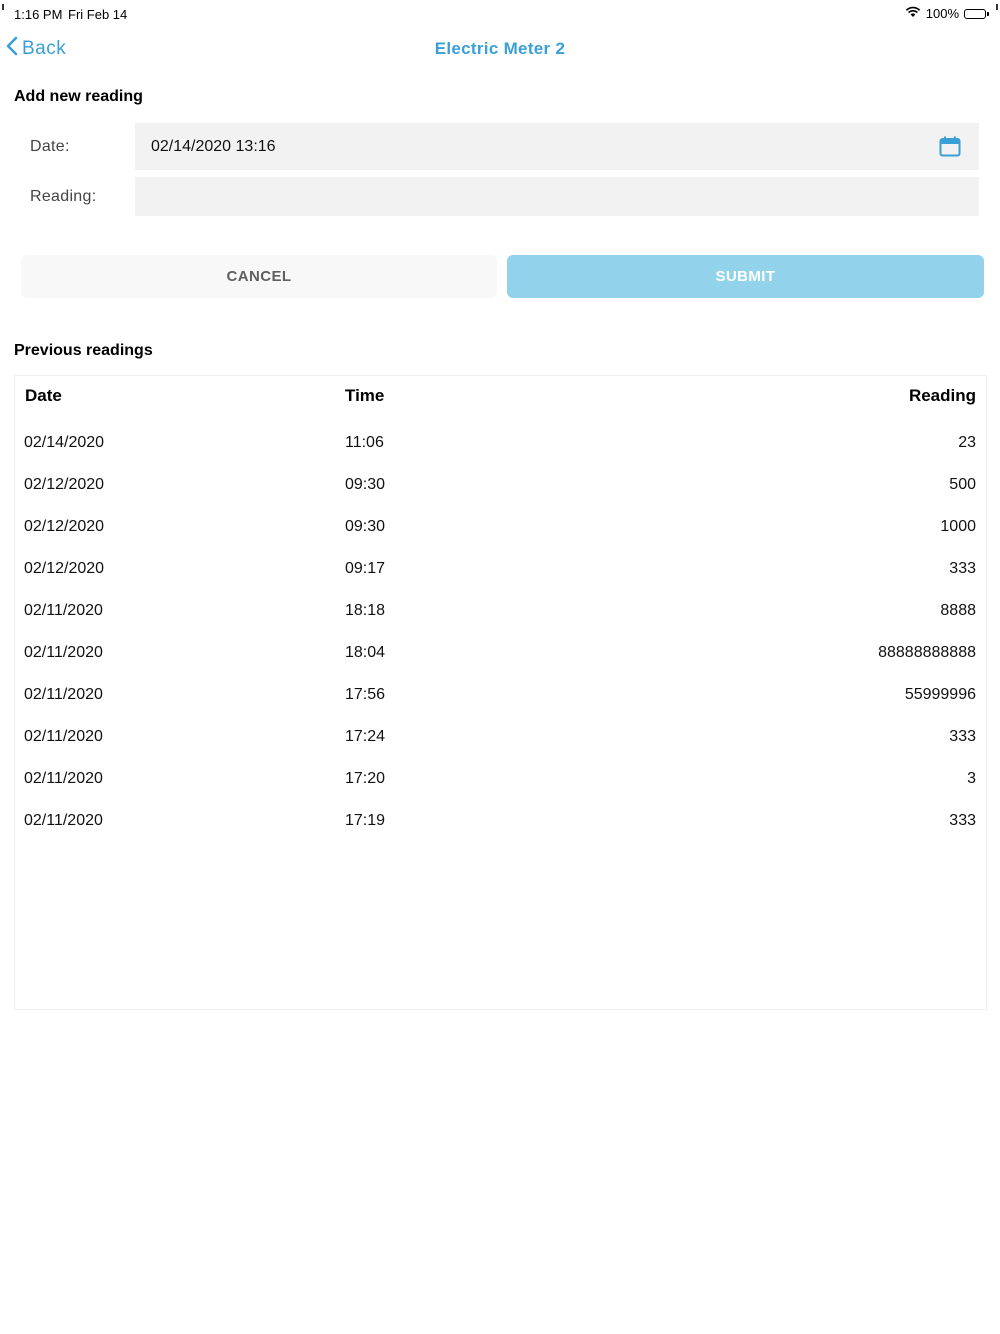 This screenshot has width=1000, height=1334. I want to click on page-title: Electric Meter 2, so click(500, 48).